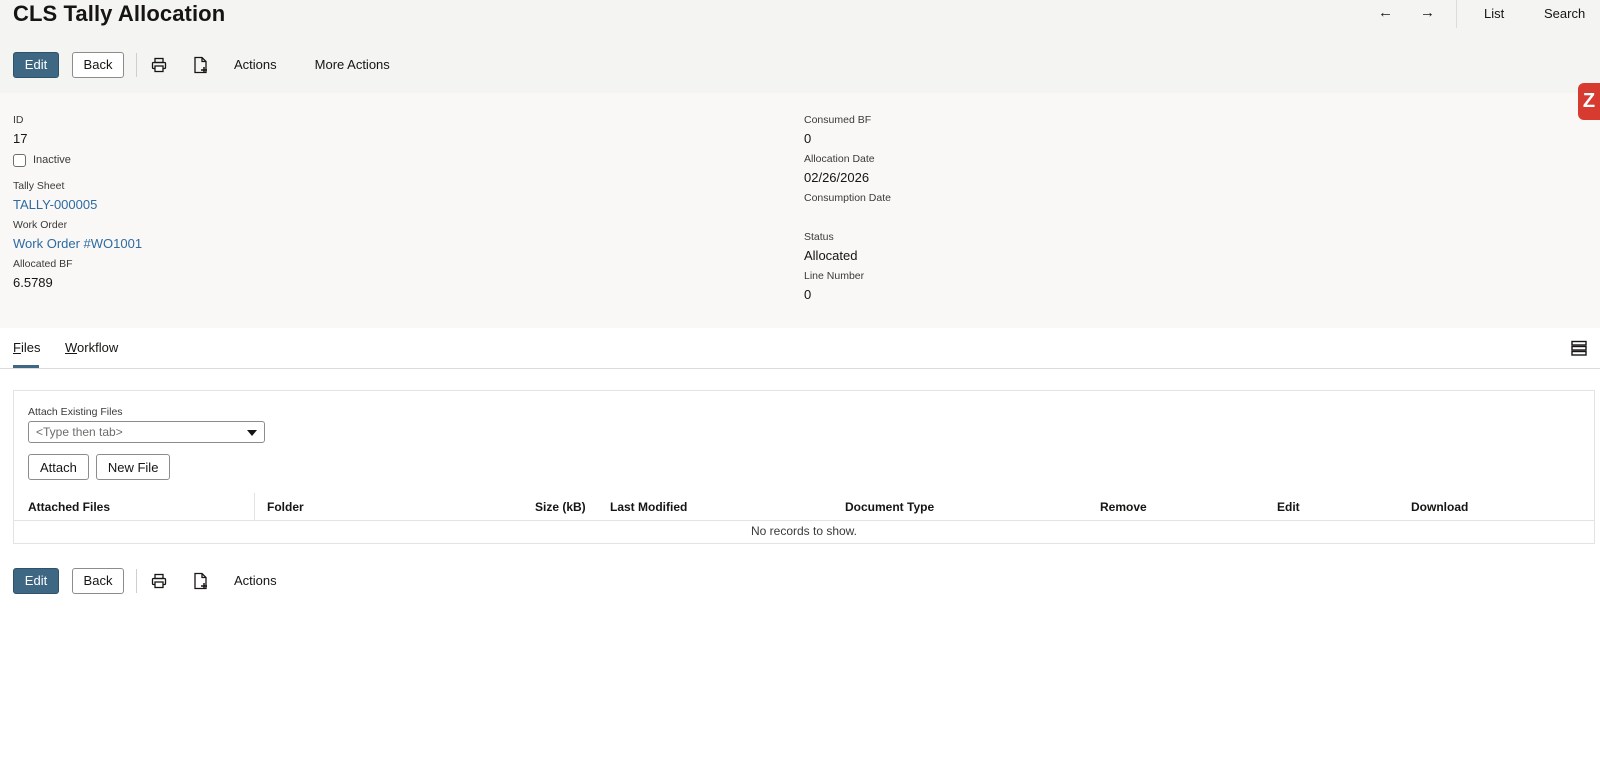 This screenshot has width=1600, height=761. I want to click on allocated-bf-value: 6.5789, so click(33, 282).